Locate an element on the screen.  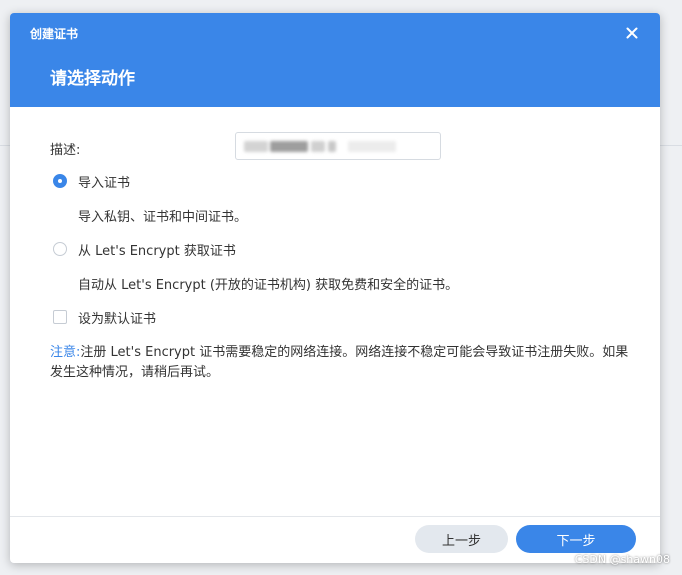
dialog-subtitle: 请选择动作 is located at coordinates (92, 79).